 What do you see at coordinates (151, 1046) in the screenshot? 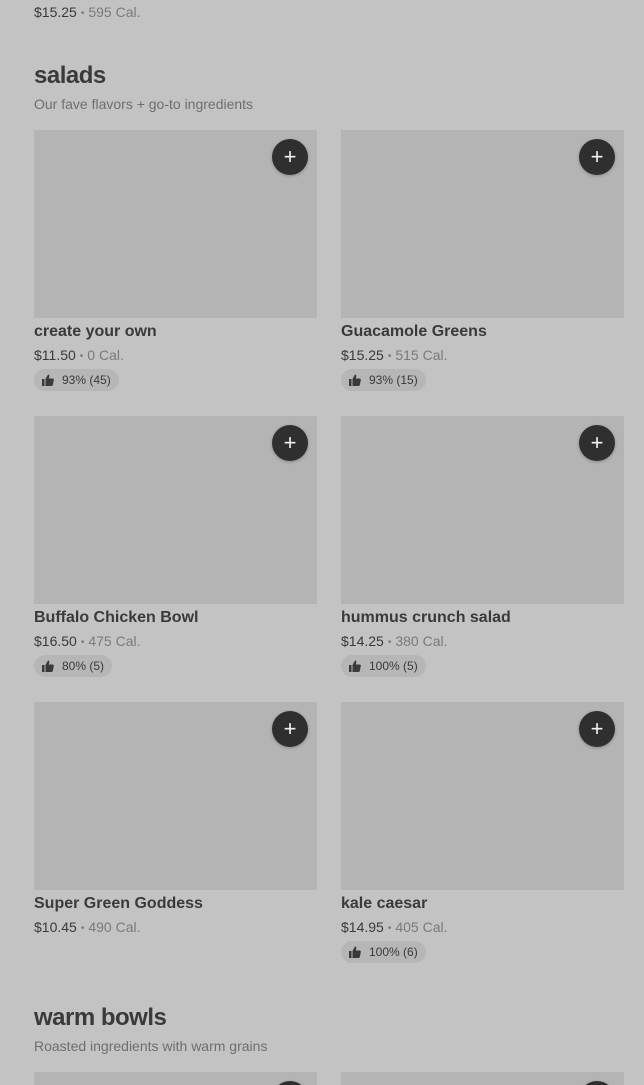
I see `section-subtitle-warm-bowls: Roasted ingredients with warm grains` at bounding box center [151, 1046].